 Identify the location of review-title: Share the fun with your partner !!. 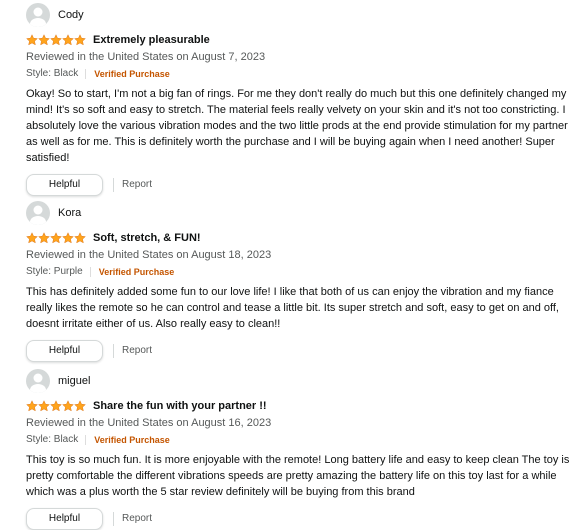
(180, 406).